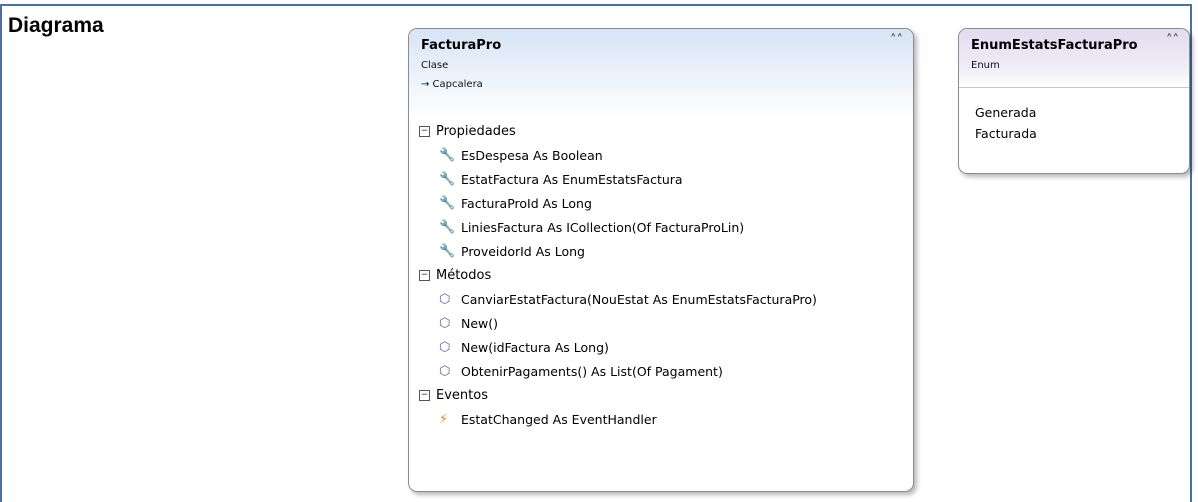 This screenshot has width=1198, height=502. Describe the element at coordinates (661, 347) in the screenshot. I see `method-item: ⬡ New(idFactura As Long)` at that location.